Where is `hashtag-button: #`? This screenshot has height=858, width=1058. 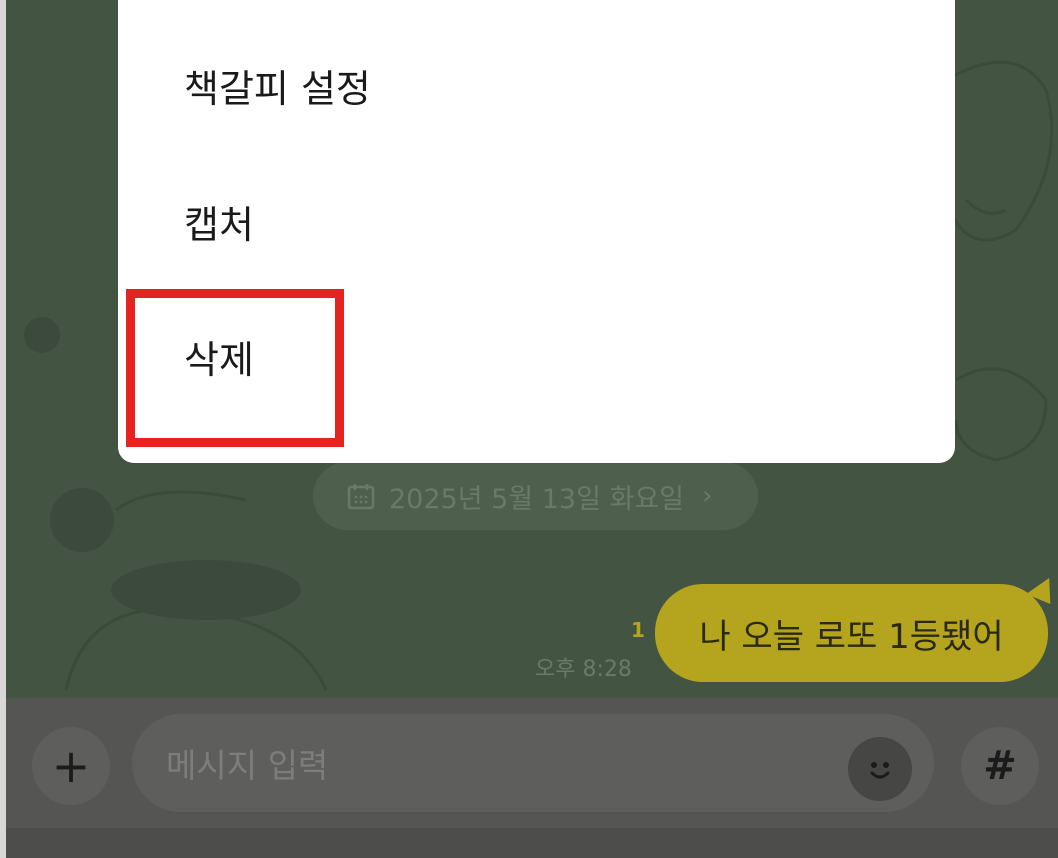
hashtag-button: # is located at coordinates (1000, 766).